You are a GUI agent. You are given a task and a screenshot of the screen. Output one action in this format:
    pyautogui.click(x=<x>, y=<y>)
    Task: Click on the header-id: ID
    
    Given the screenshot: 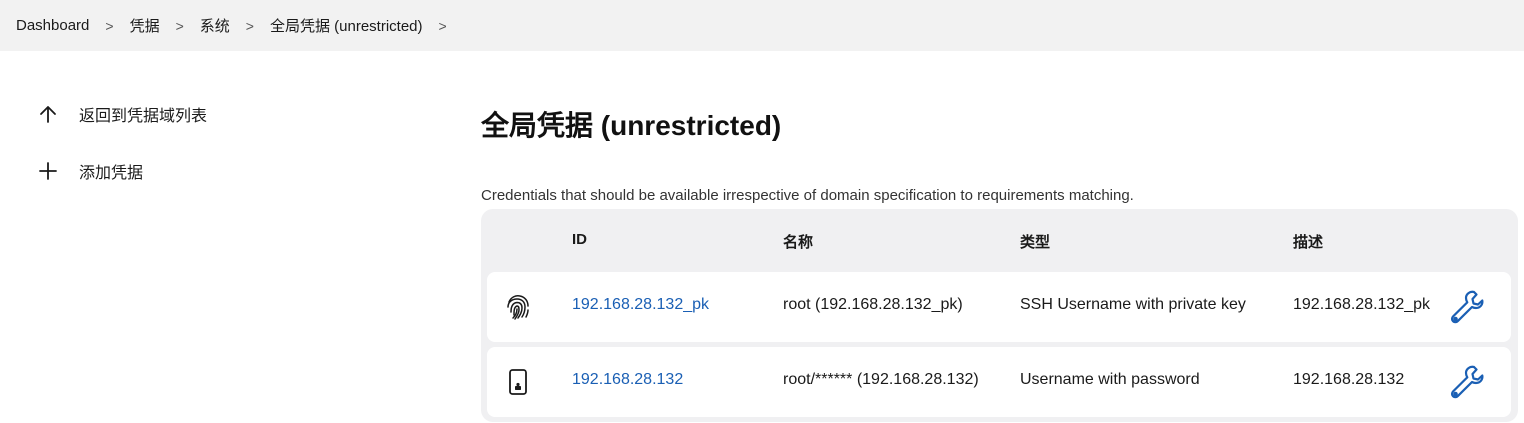 What is the action you would take?
    pyautogui.click(x=579, y=239)
    